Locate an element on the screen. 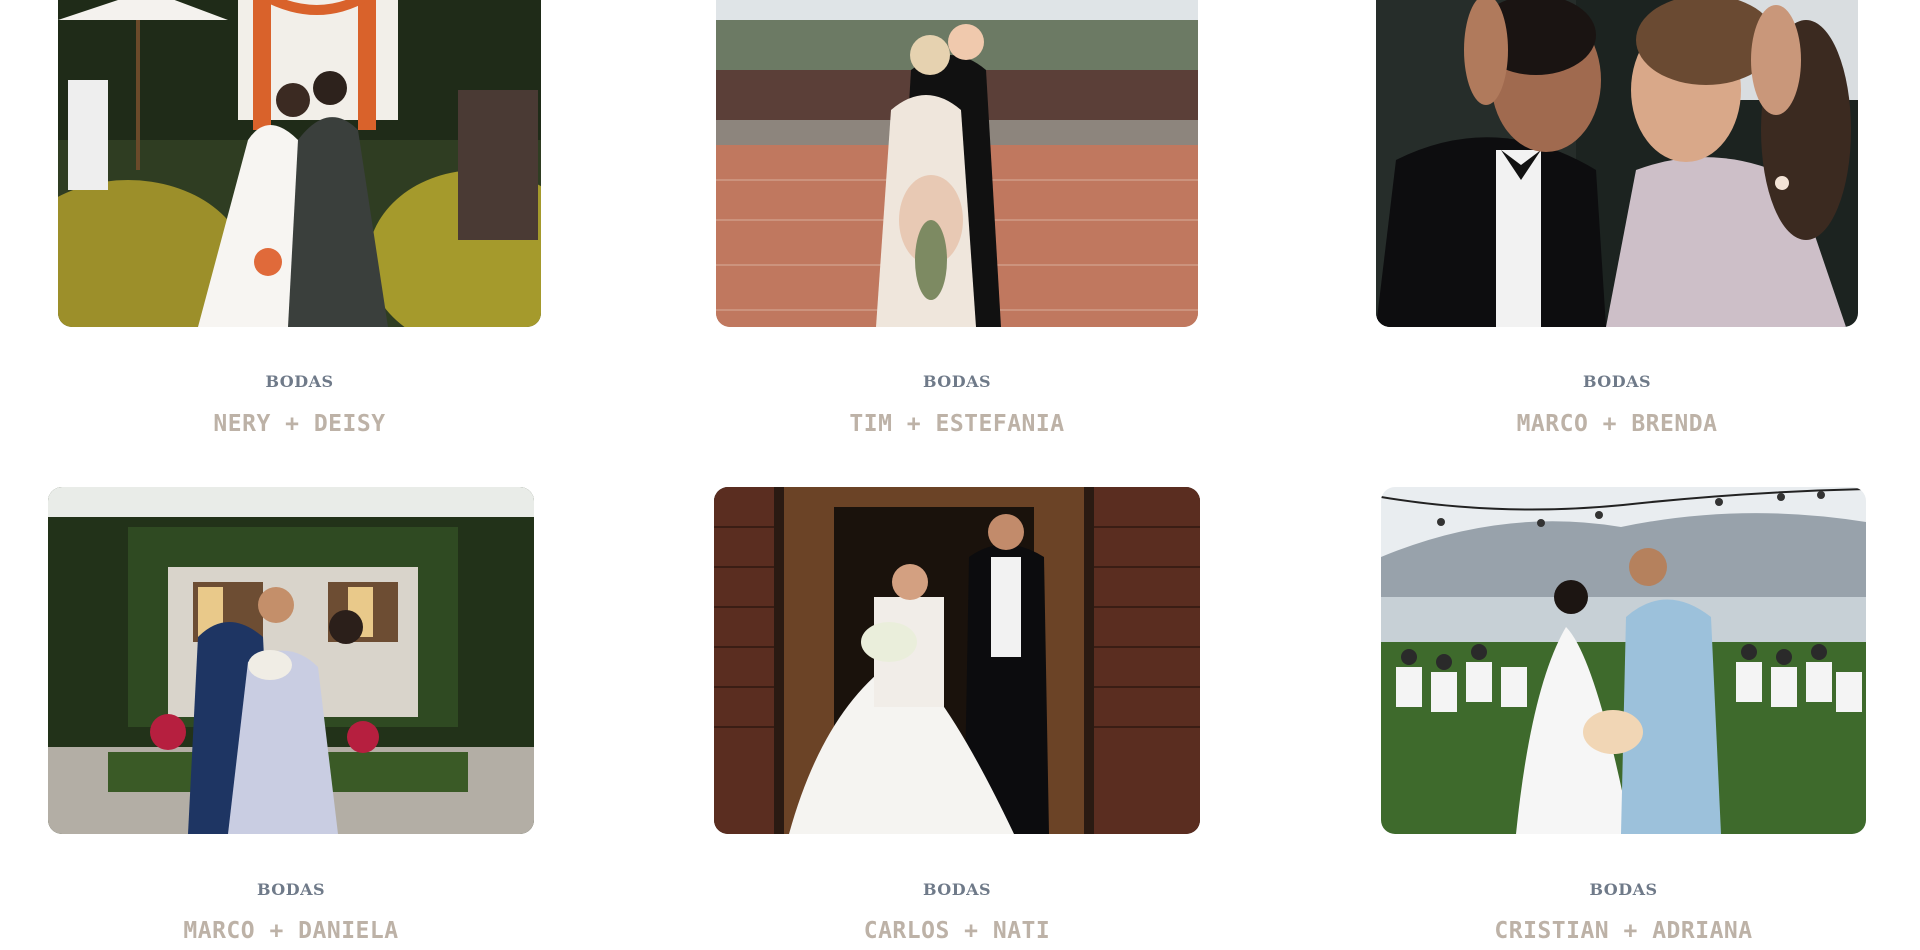 The height and width of the screenshot is (950, 1920). wedding-photo-marco-daniela is located at coordinates (291, 660).